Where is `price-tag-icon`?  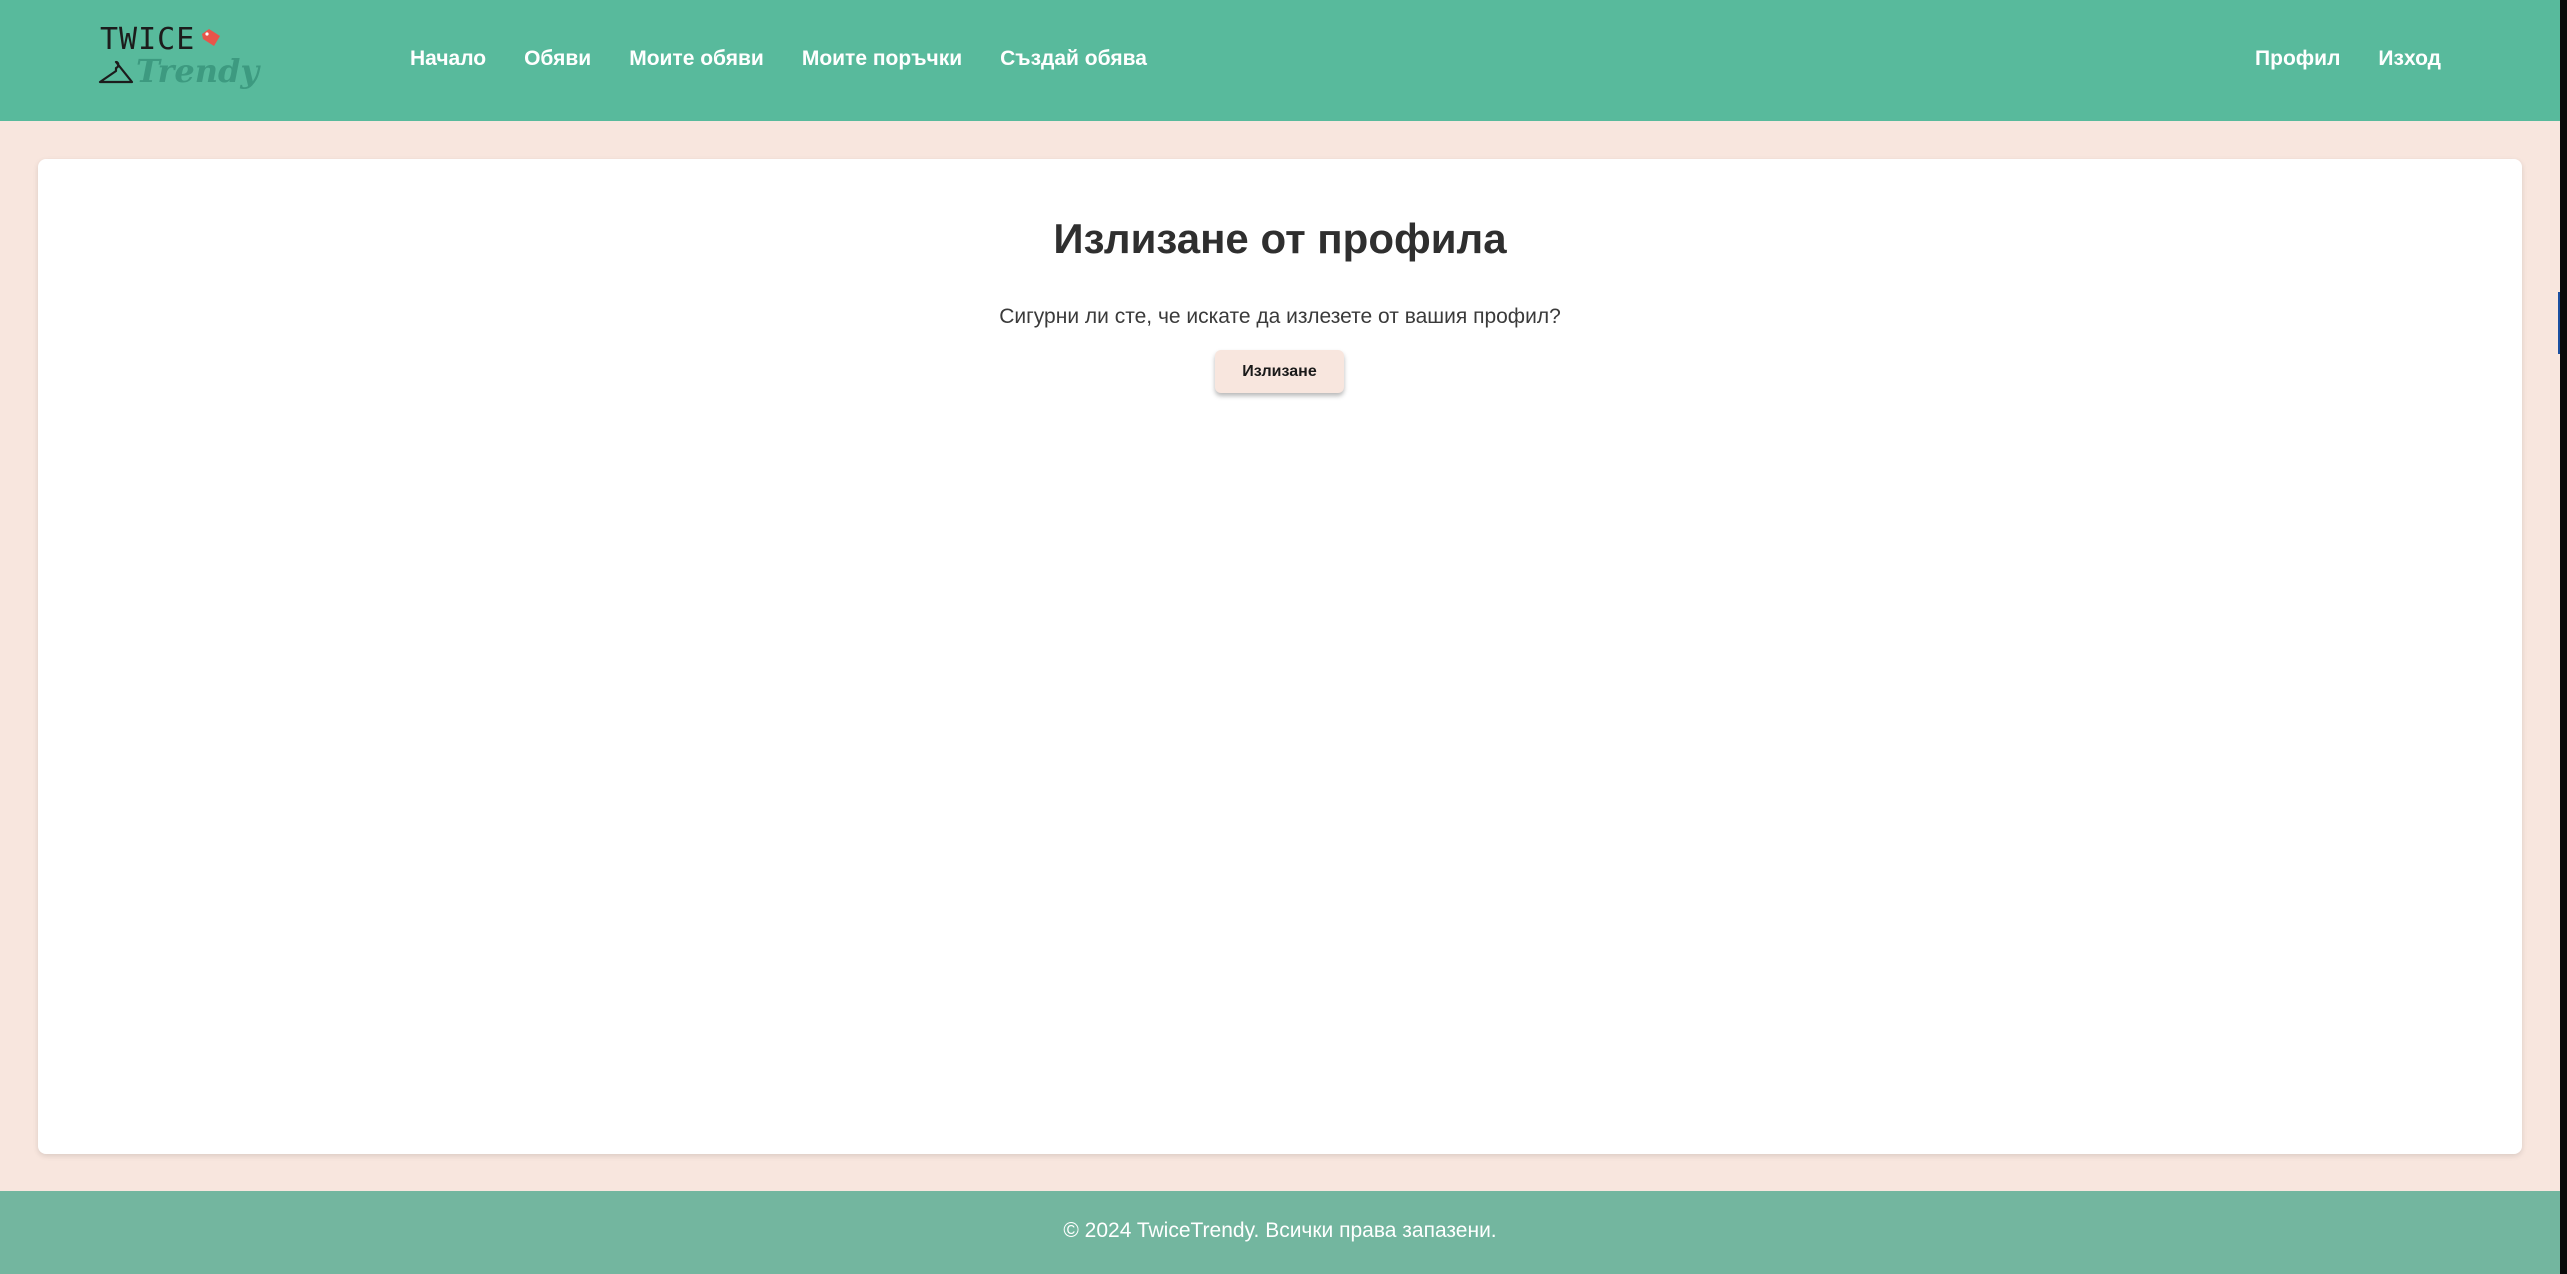
price-tag-icon is located at coordinates (211, 37).